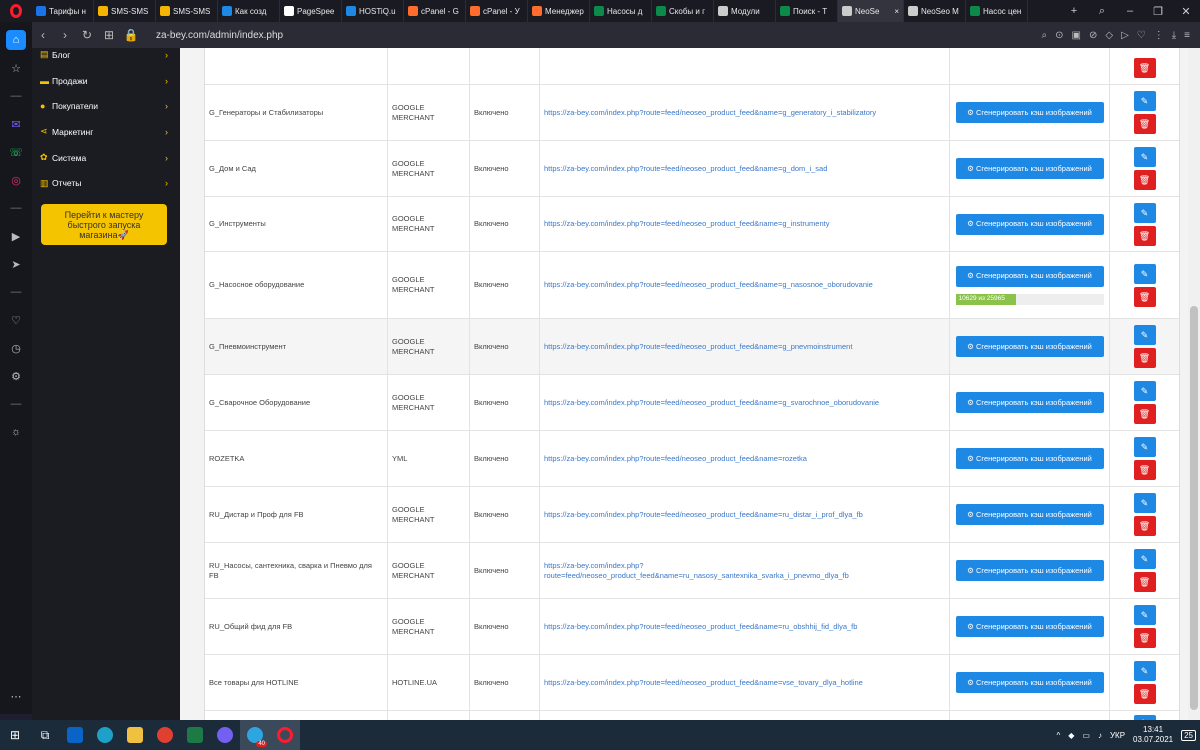 This screenshot has height=750, width=1200. Describe the element at coordinates (225, 735) in the screenshot. I see `viber-icon` at that location.